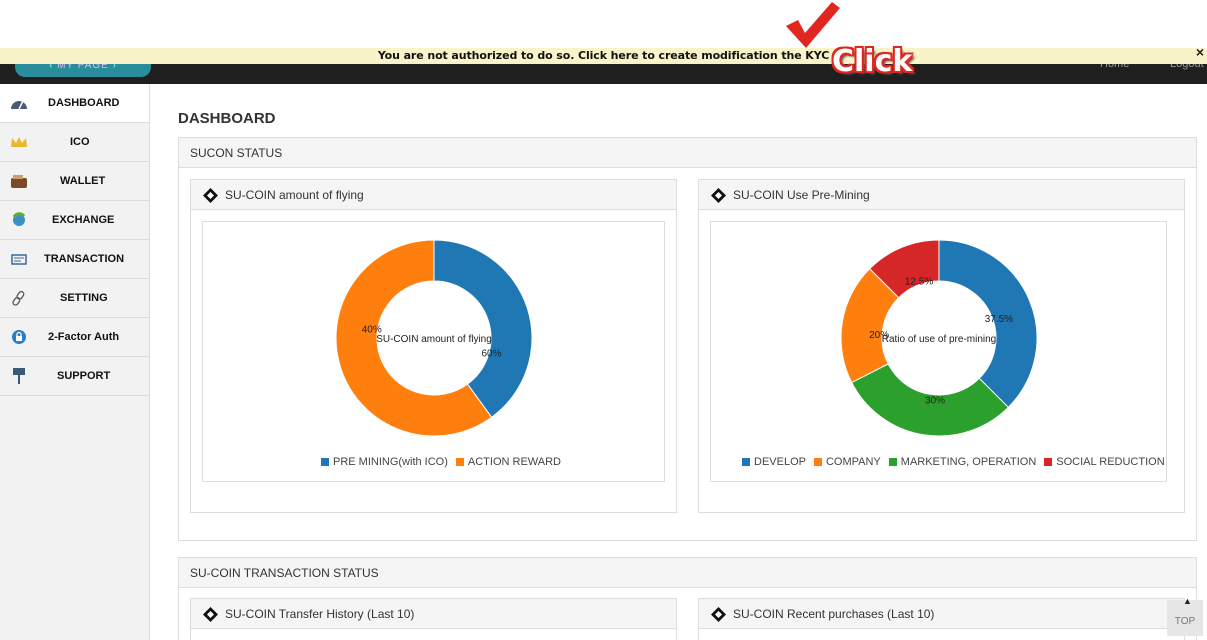  Describe the element at coordinates (80, 142) in the screenshot. I see `sidebar-item-label: ICO` at that location.